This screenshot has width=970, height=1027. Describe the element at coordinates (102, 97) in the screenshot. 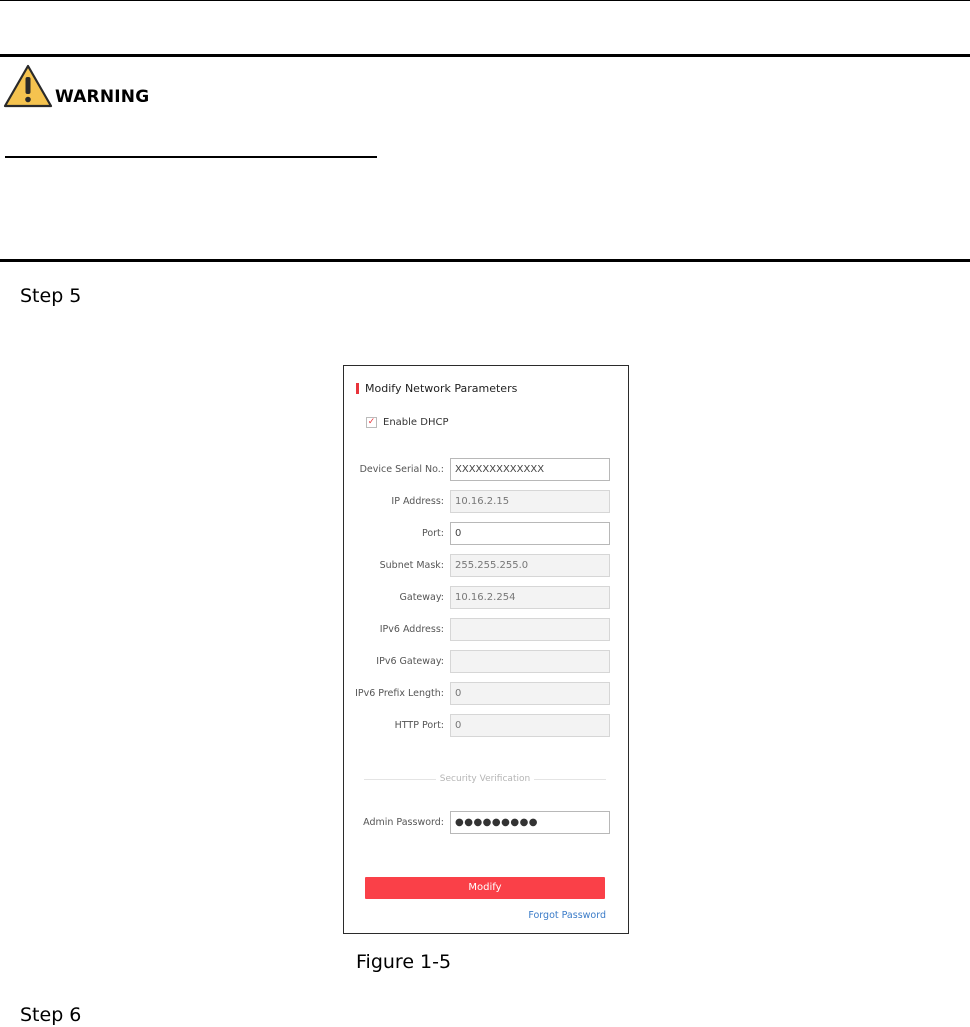

I see `warning-label: WARNING` at that location.